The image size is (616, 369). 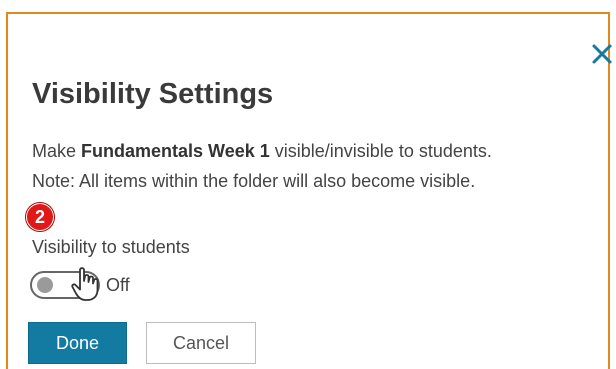 I want to click on folder-name: Fundamentals Week 1, so click(x=175, y=151).